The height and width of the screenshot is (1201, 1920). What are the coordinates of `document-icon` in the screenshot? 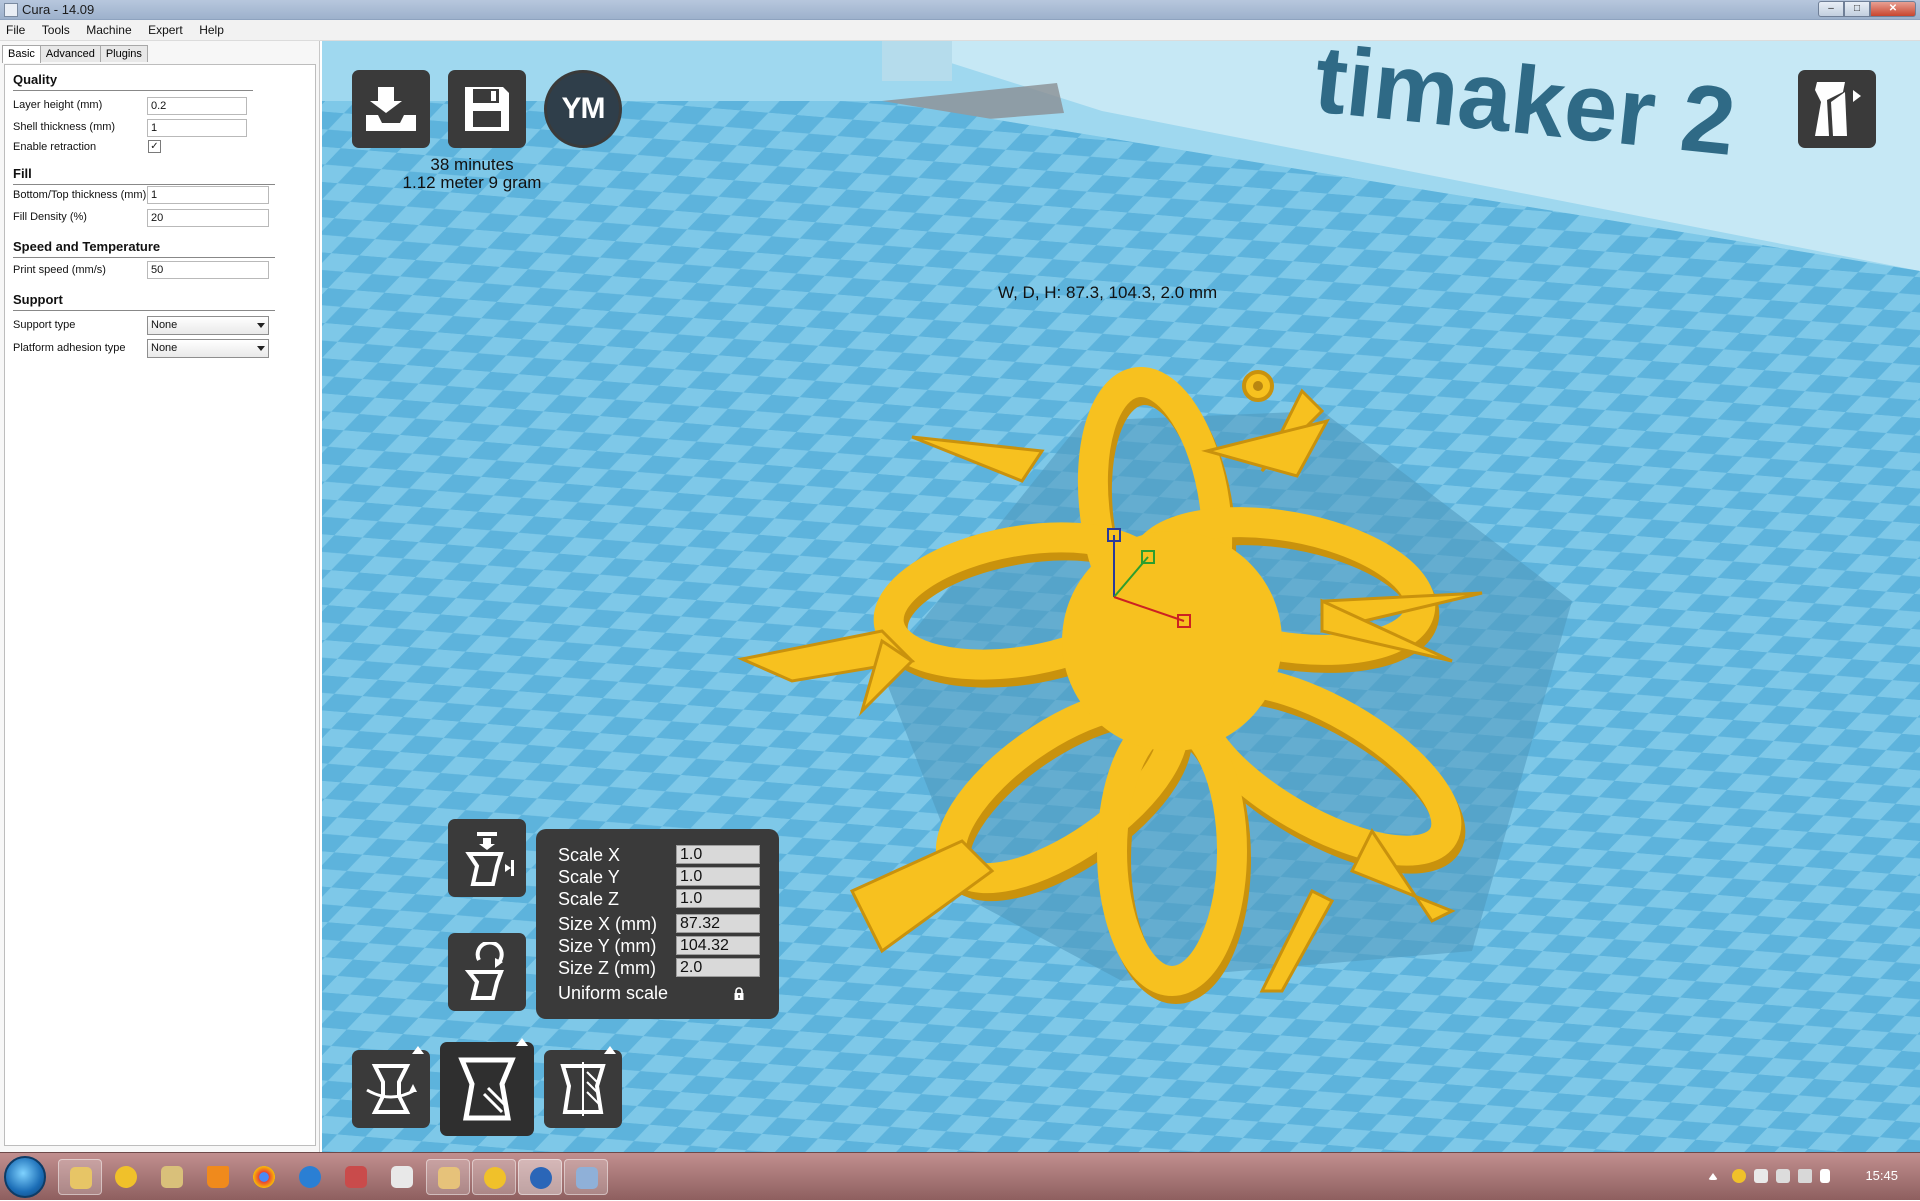 It's located at (402, 1177).